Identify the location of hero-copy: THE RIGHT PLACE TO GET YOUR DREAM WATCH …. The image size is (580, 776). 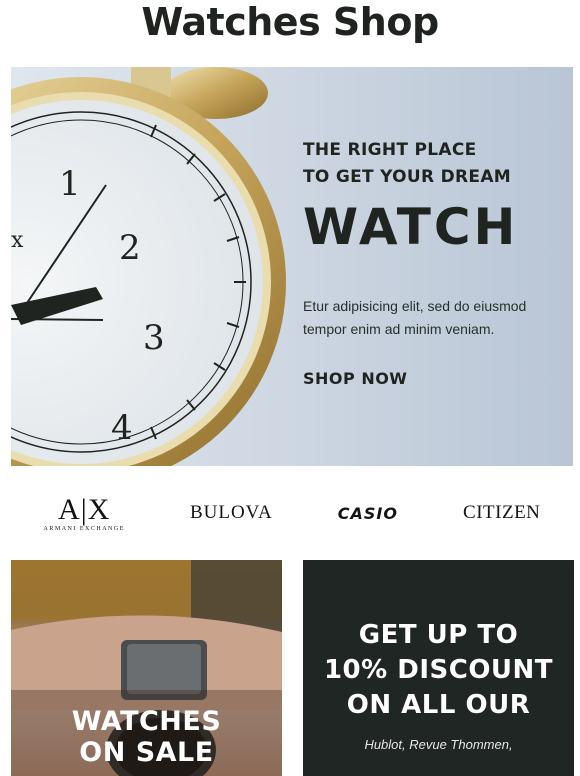
(433, 263).